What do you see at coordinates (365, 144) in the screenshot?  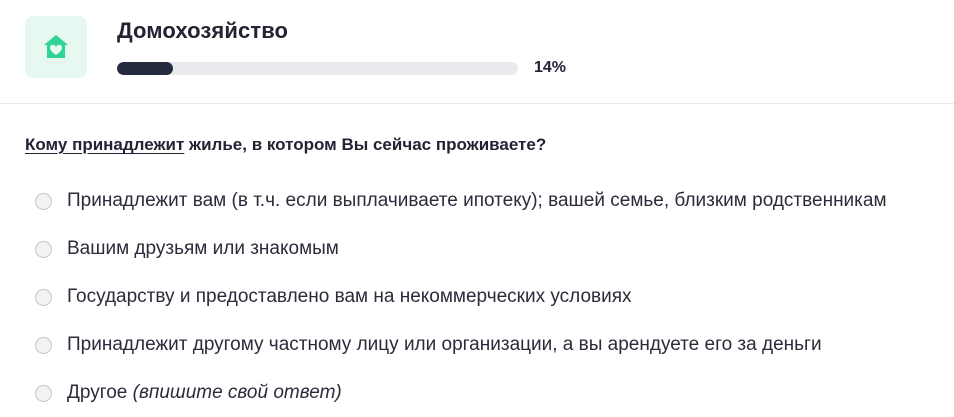 I see `question-text-rest: жилье, в котором Вы сейчас проживаете?` at bounding box center [365, 144].